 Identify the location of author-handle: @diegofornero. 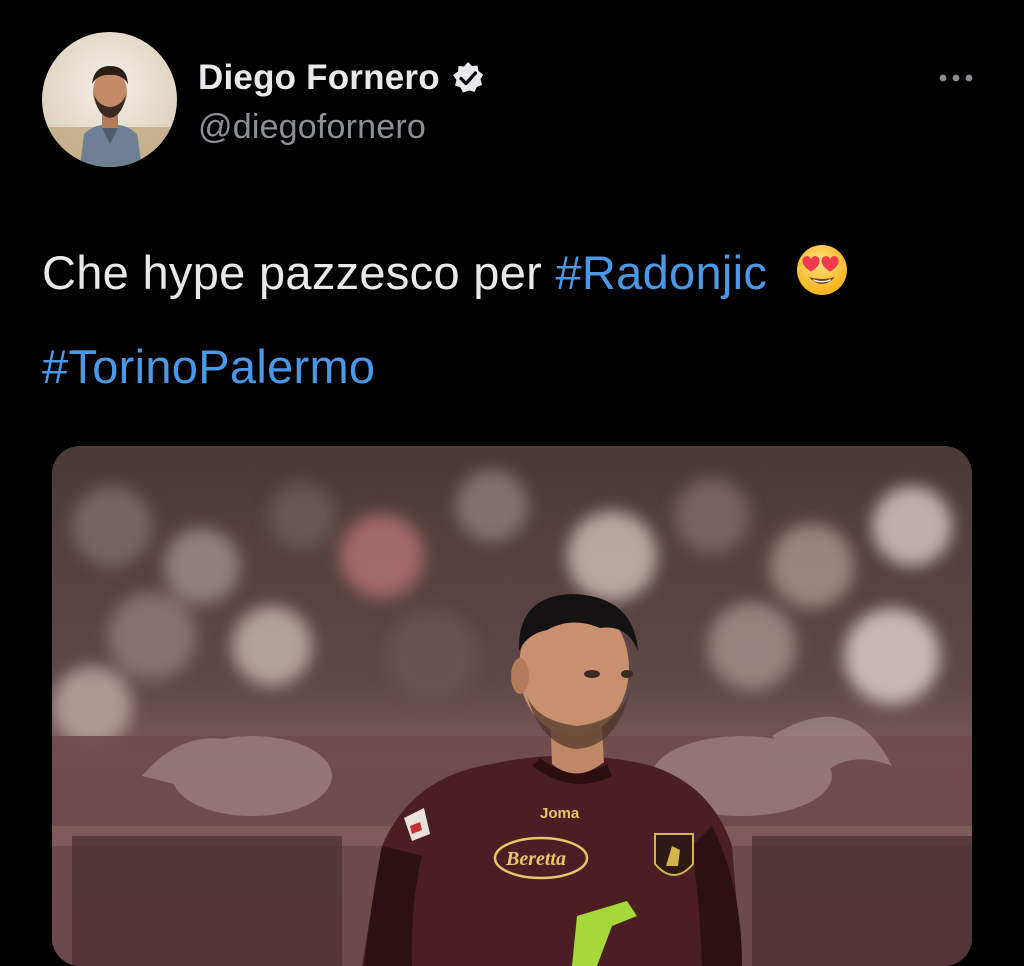
(342, 127).